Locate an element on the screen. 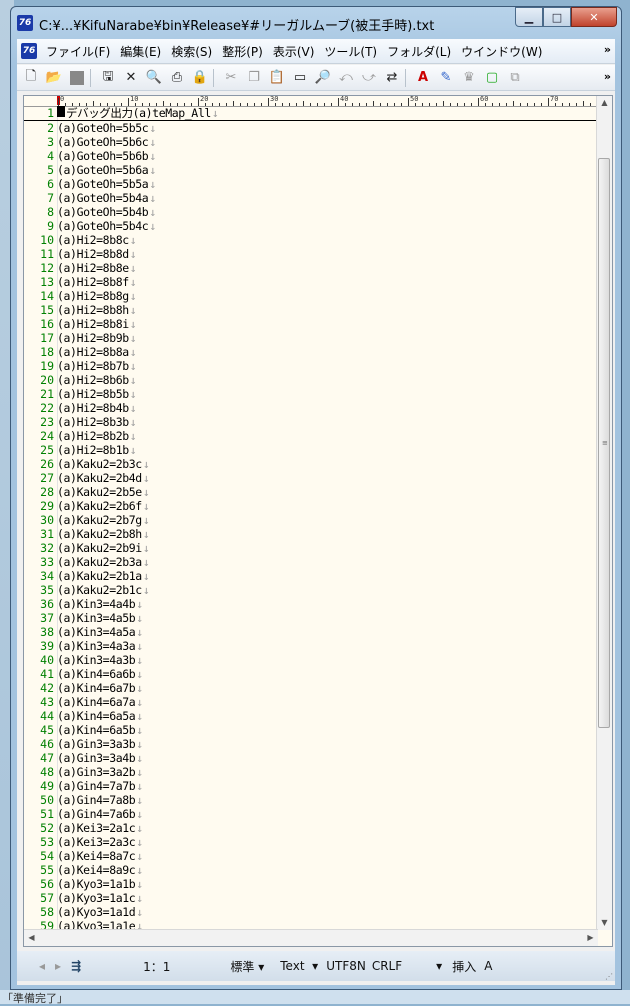  text-line: 10 (a)Hi2=8b8c ↓ is located at coordinates (311, 240).